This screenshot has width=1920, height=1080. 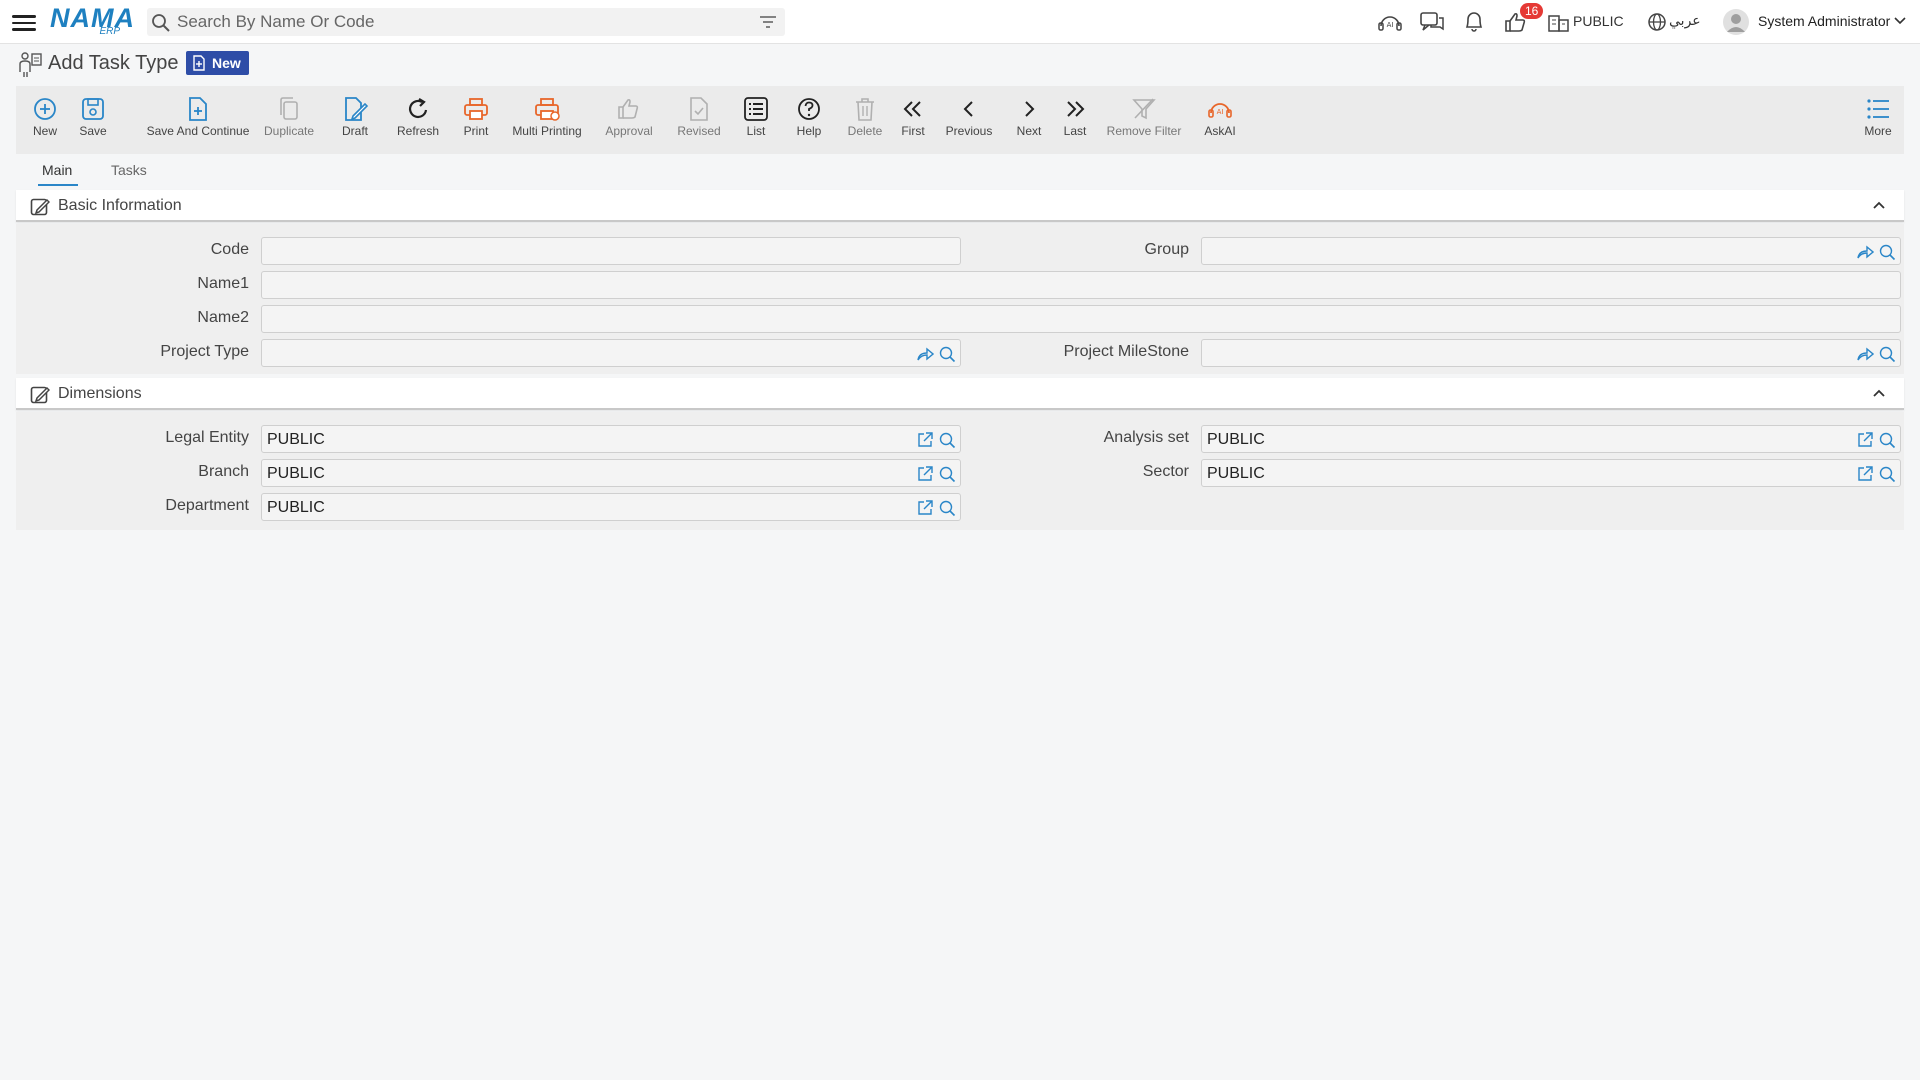 What do you see at coordinates (296, 473) in the screenshot?
I see `branch-value: PUBLIC` at bounding box center [296, 473].